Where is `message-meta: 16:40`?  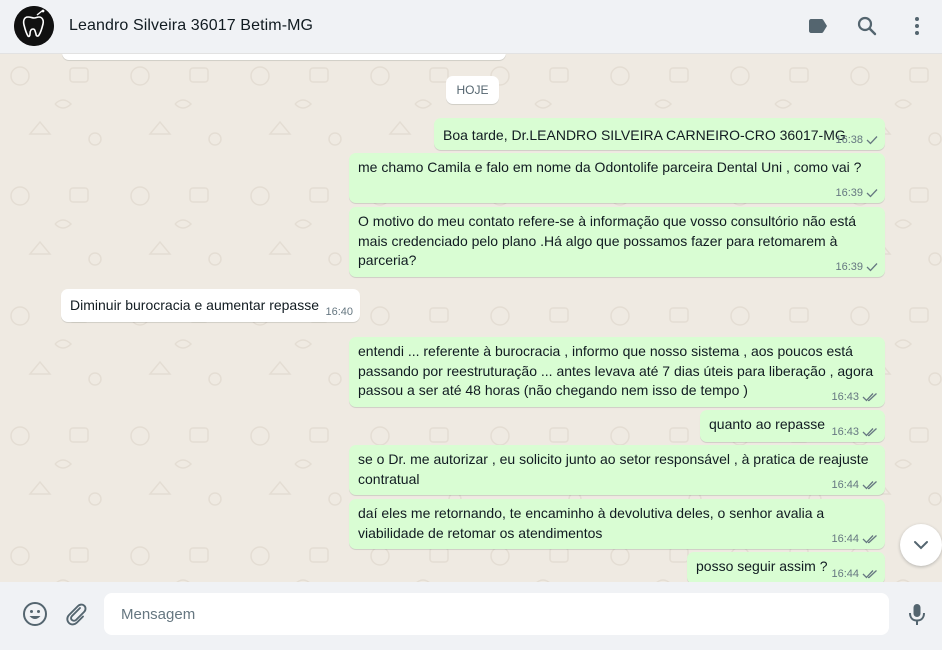 message-meta: 16:40 is located at coordinates (339, 312).